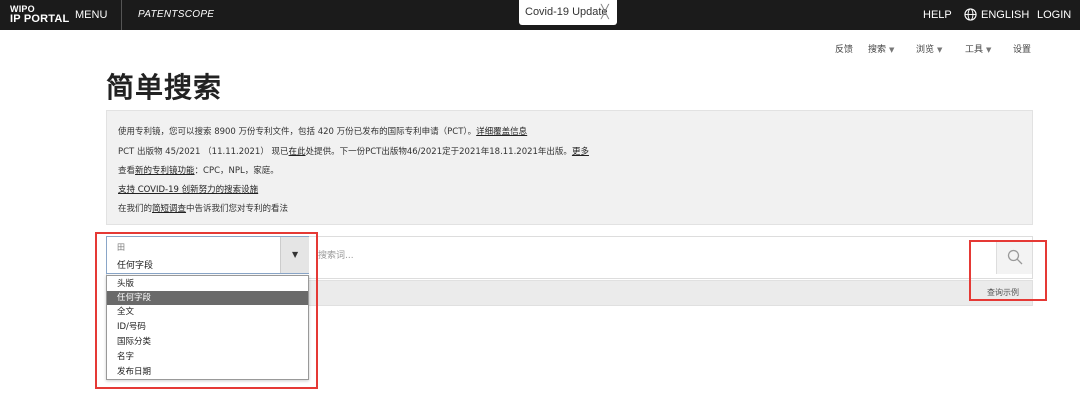  I want to click on nav-feedback: 反馈, so click(844, 48).